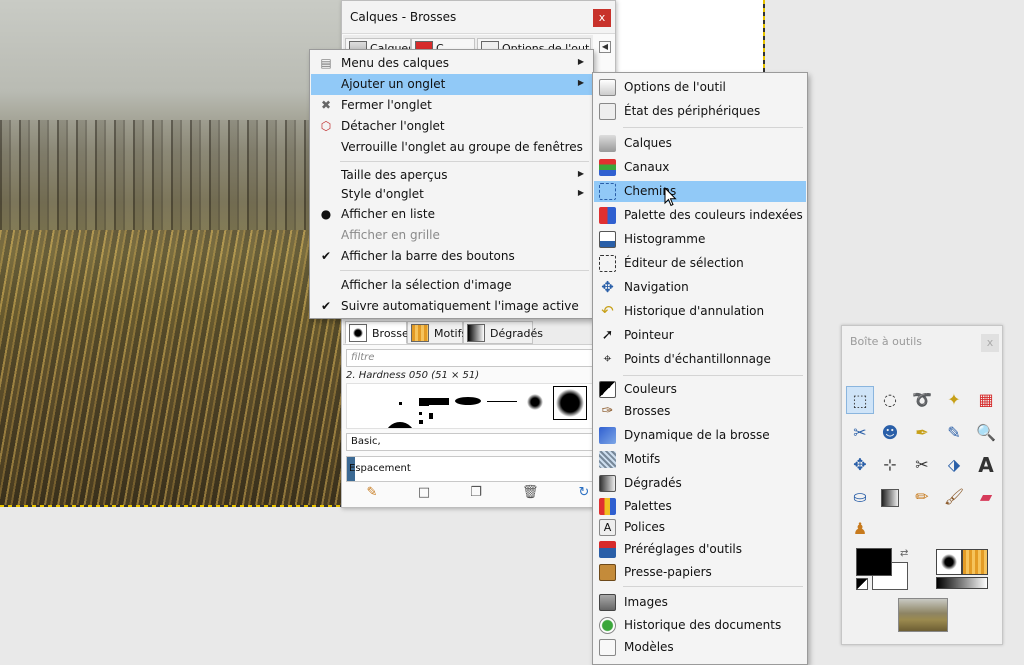 The image size is (1024, 665). I want to click on submenu-item-templates: Modèles, so click(700, 647).